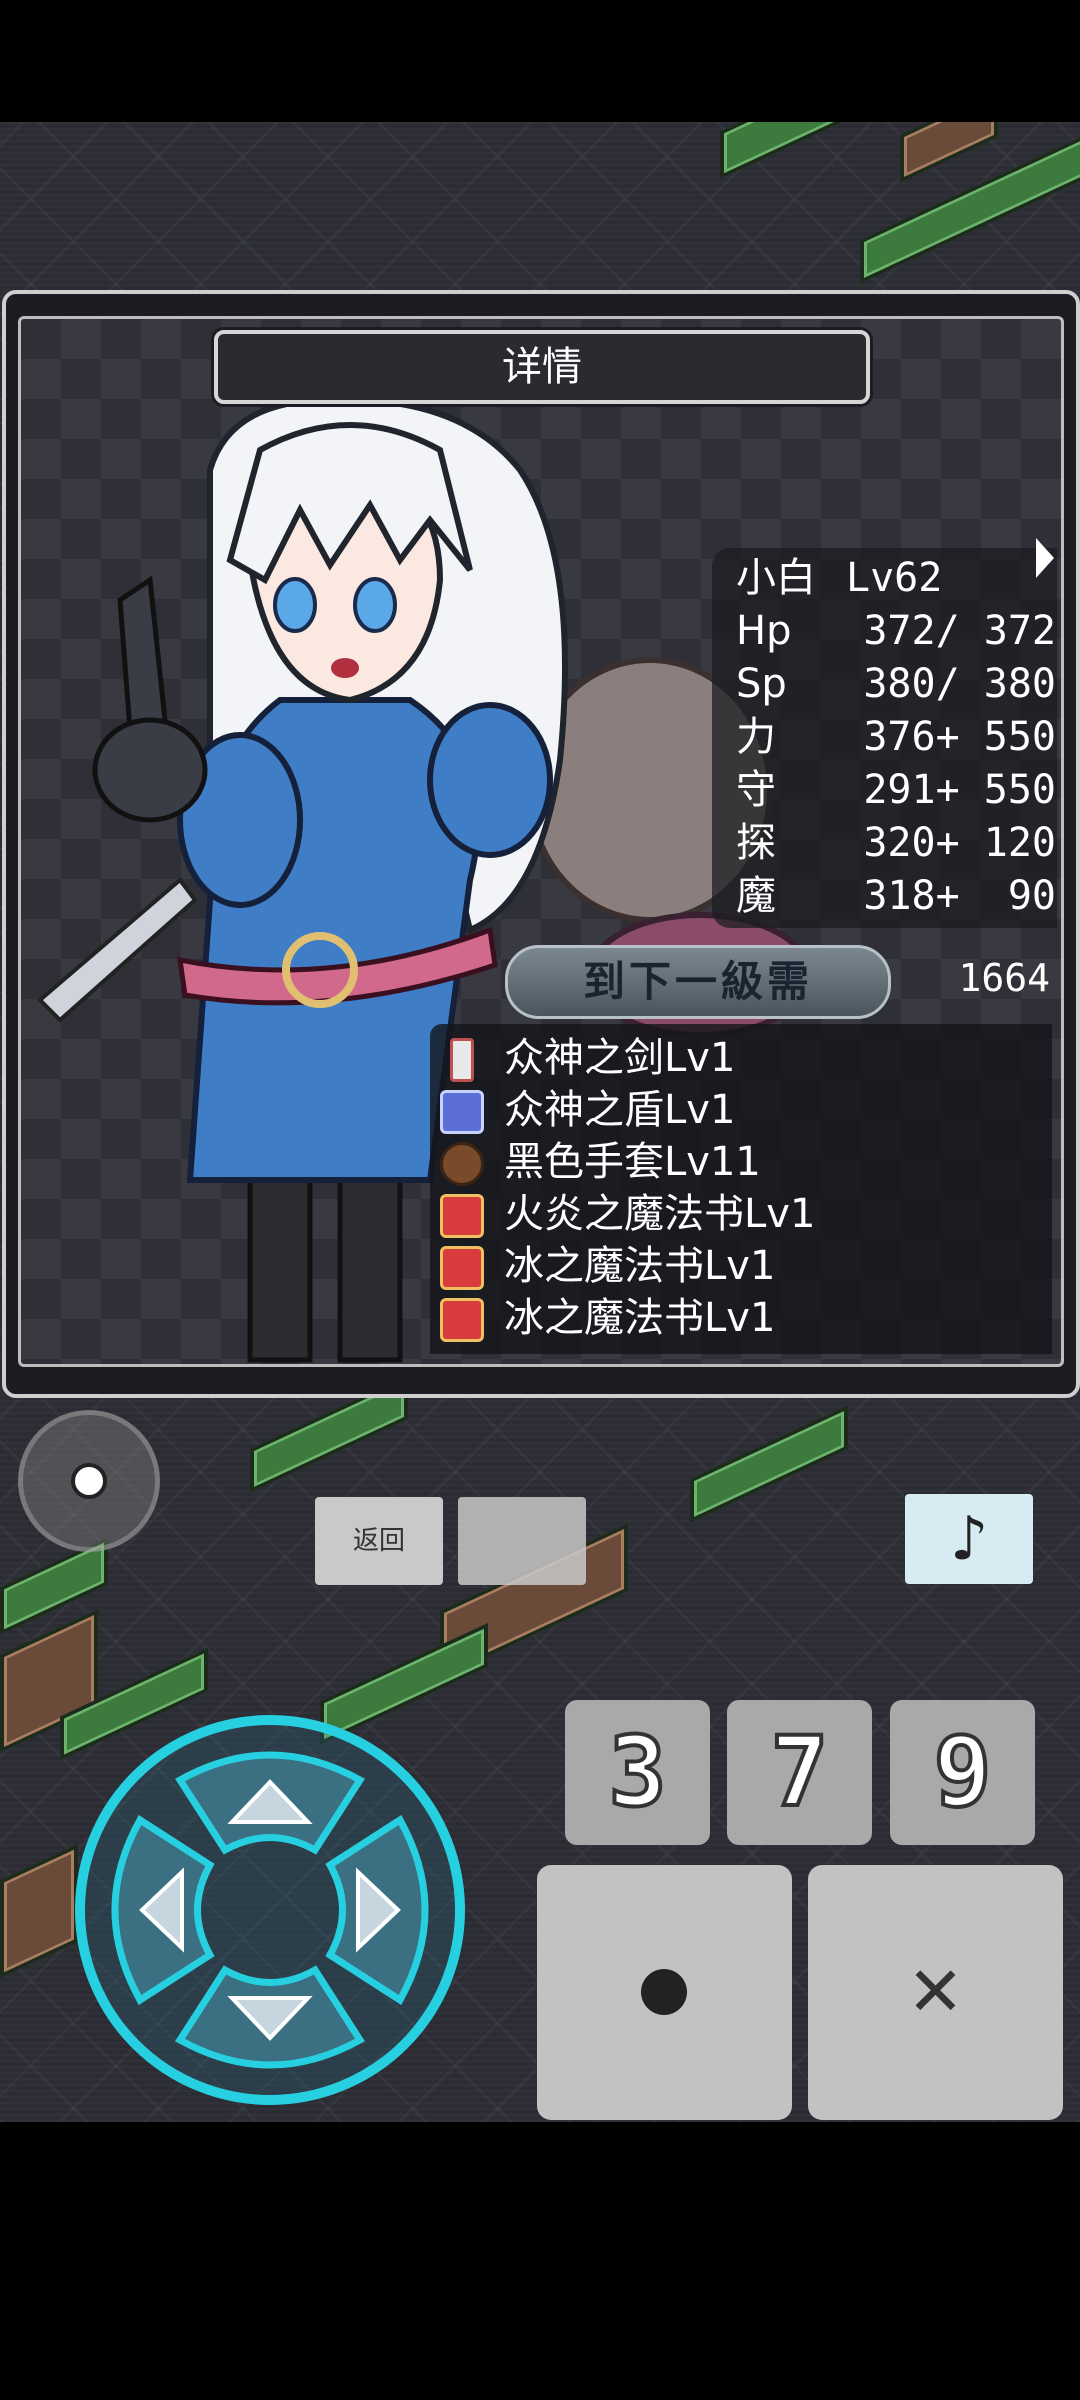 The width and height of the screenshot is (1080, 2400). I want to click on stat-label: Sp, so click(761, 684).